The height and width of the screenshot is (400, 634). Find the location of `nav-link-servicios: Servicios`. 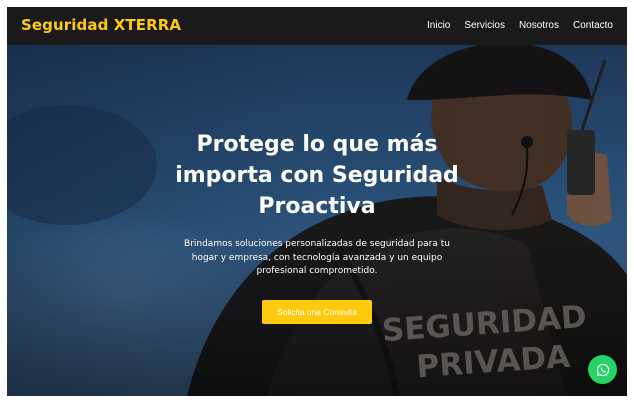

nav-link-servicios: Servicios is located at coordinates (484, 25).